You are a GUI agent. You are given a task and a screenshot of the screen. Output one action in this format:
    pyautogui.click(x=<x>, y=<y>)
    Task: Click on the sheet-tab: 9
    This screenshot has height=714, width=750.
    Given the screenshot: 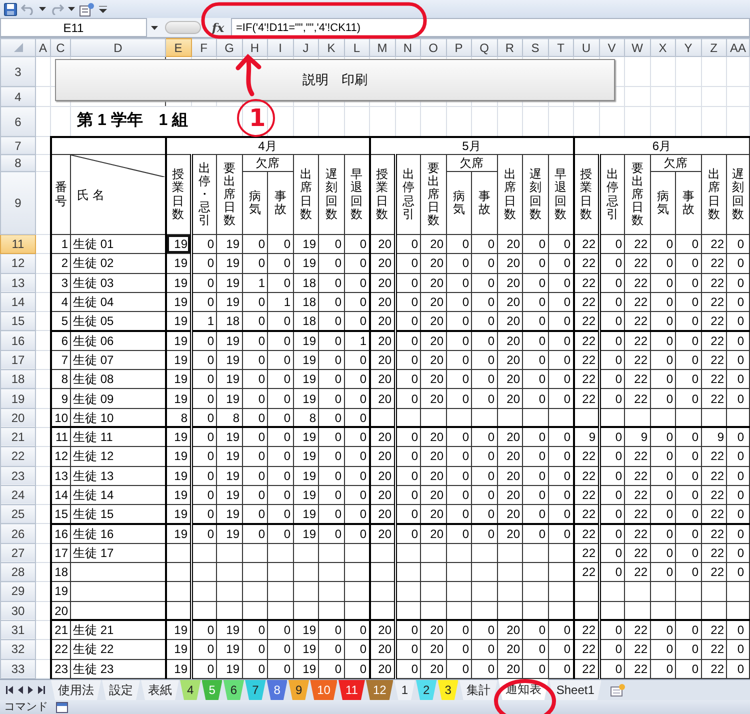 What is the action you would take?
    pyautogui.click(x=299, y=690)
    